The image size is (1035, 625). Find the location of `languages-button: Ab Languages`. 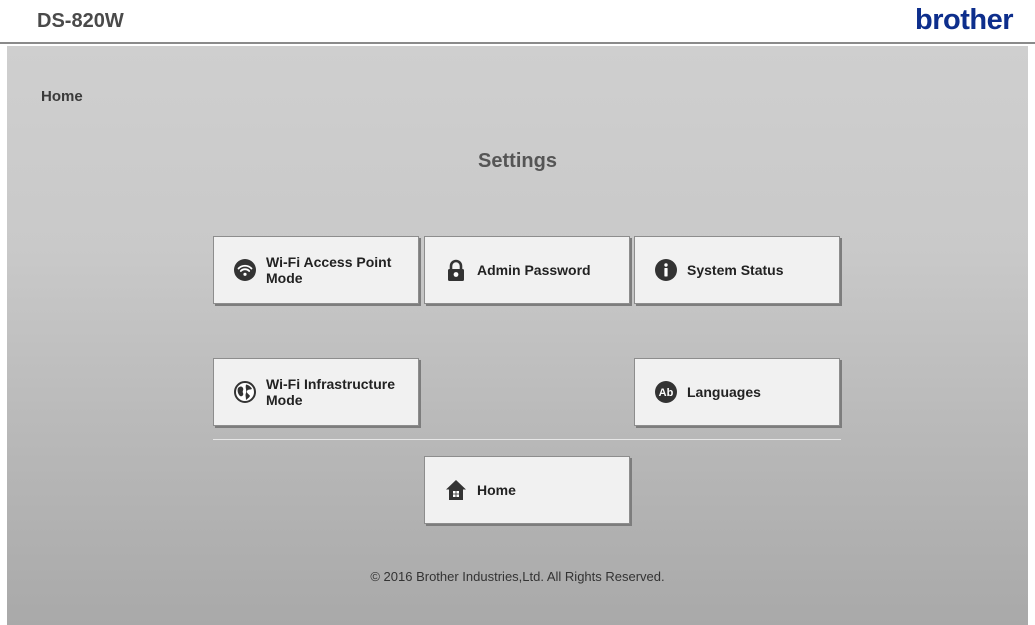

languages-button: Ab Languages is located at coordinates (737, 392).